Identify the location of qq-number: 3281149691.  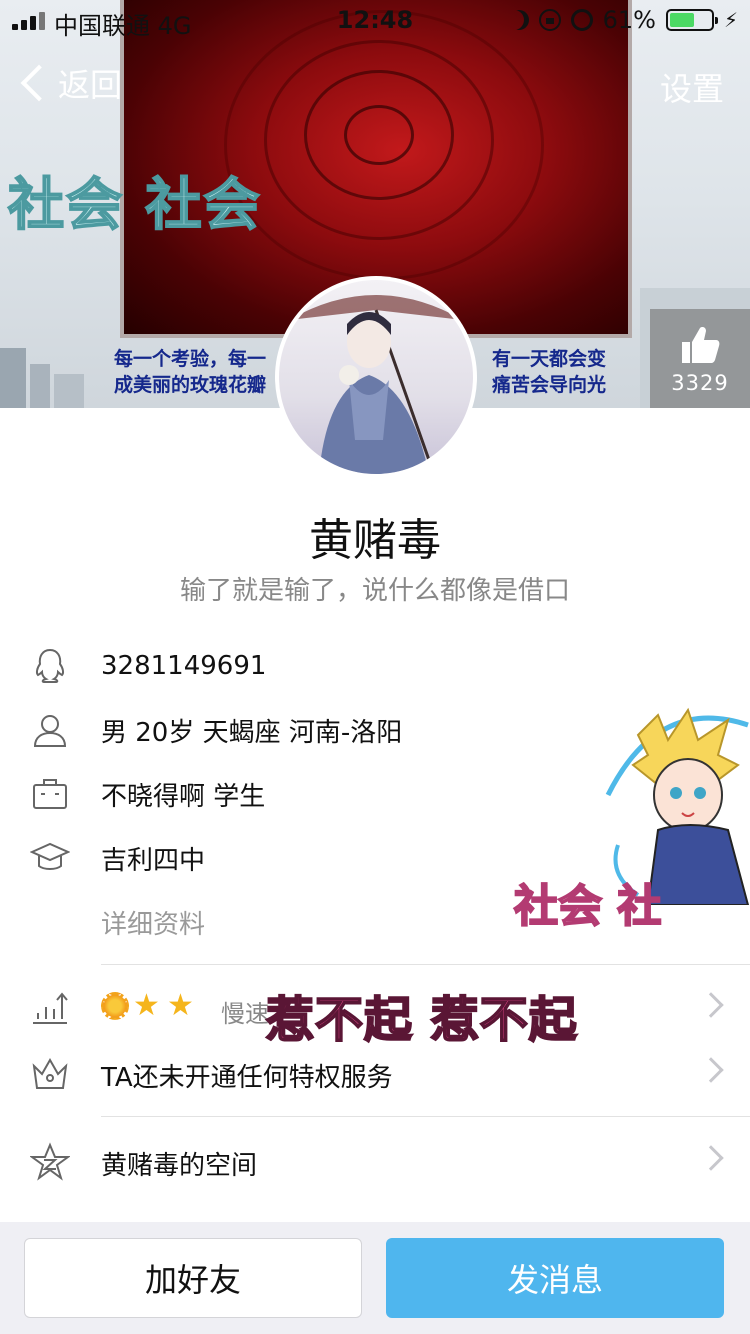
(184, 666).